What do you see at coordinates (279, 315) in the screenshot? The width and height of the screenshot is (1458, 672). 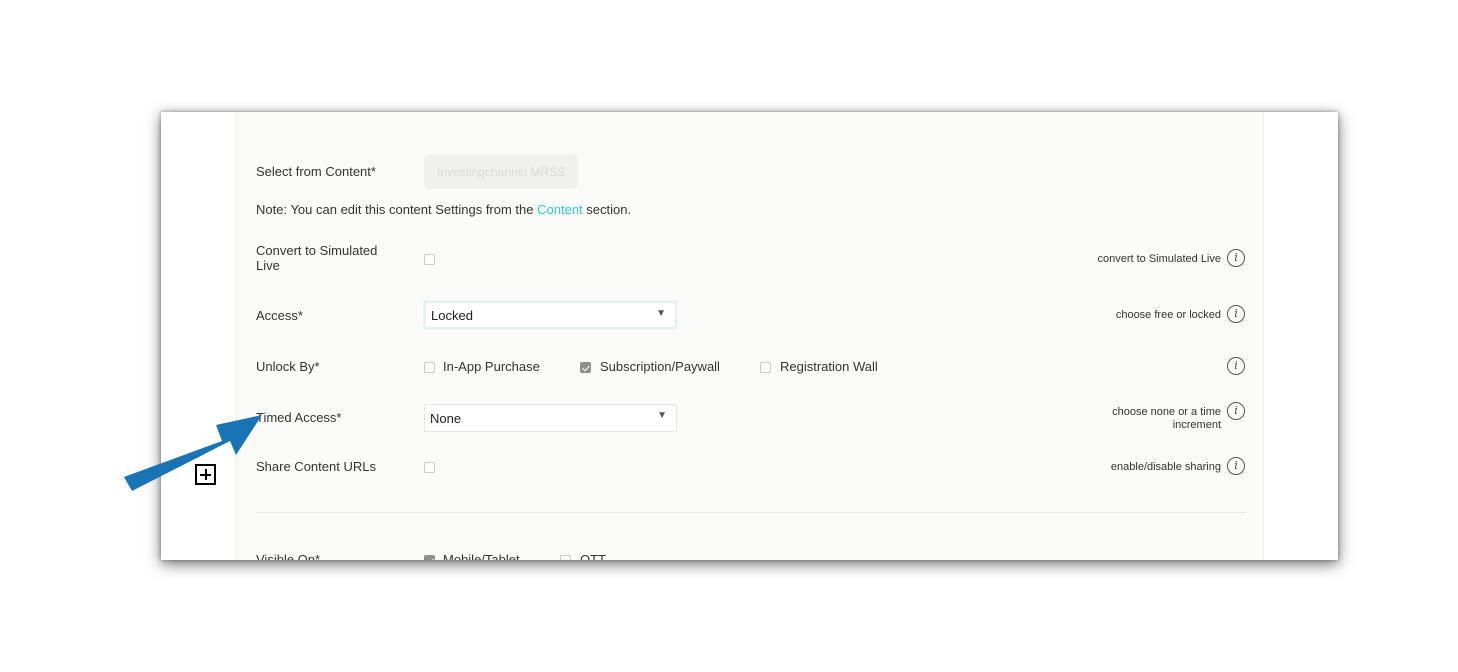 I see `access-label: Access*` at bounding box center [279, 315].